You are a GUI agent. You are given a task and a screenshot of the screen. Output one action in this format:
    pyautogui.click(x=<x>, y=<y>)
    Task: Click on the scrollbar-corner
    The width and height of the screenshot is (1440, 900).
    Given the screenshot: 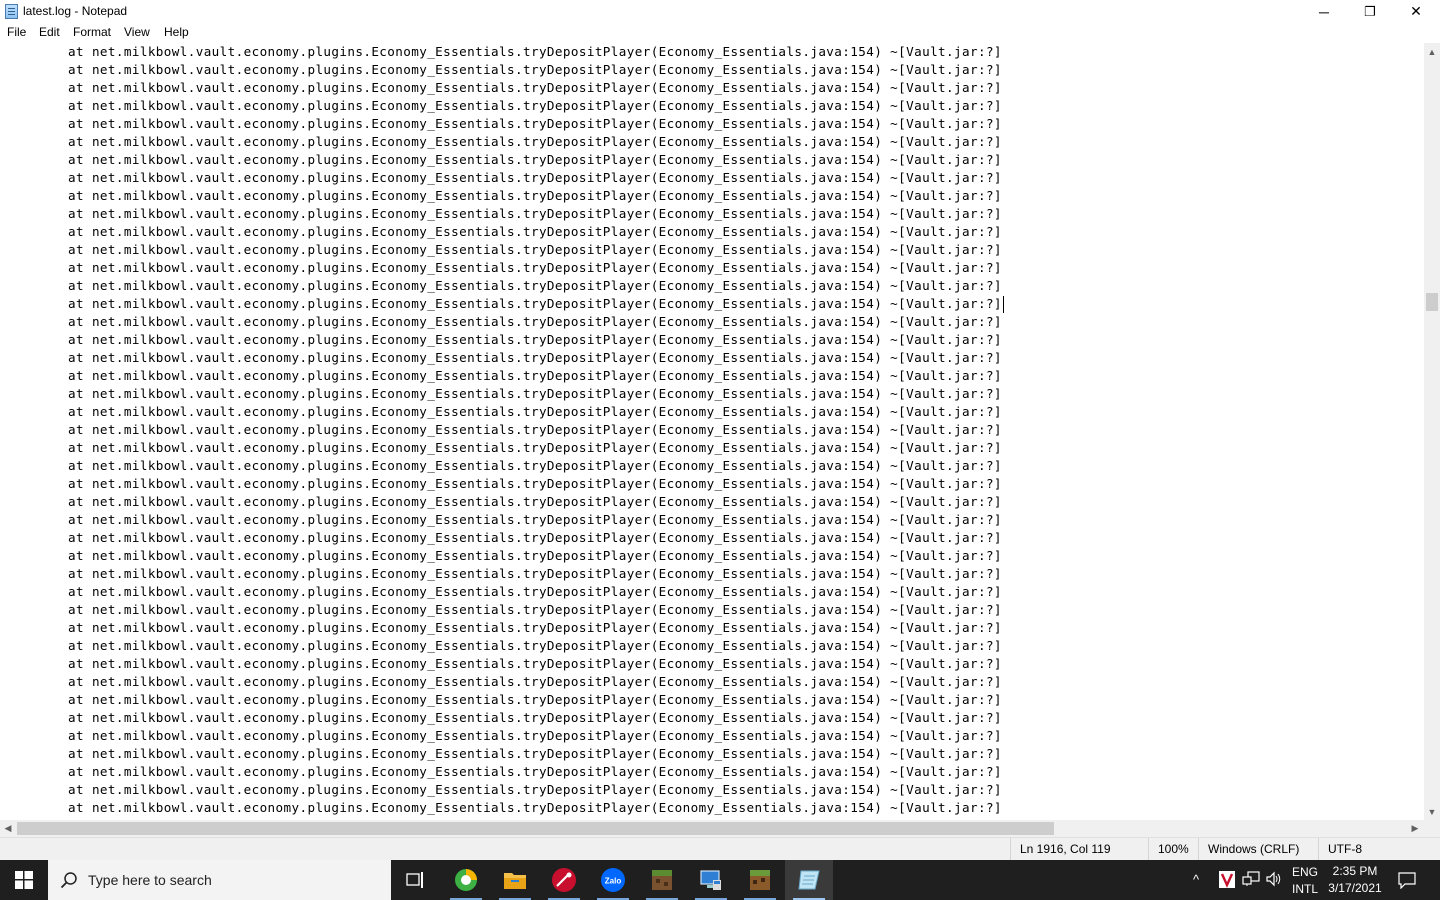 What is the action you would take?
    pyautogui.click(x=1432, y=828)
    